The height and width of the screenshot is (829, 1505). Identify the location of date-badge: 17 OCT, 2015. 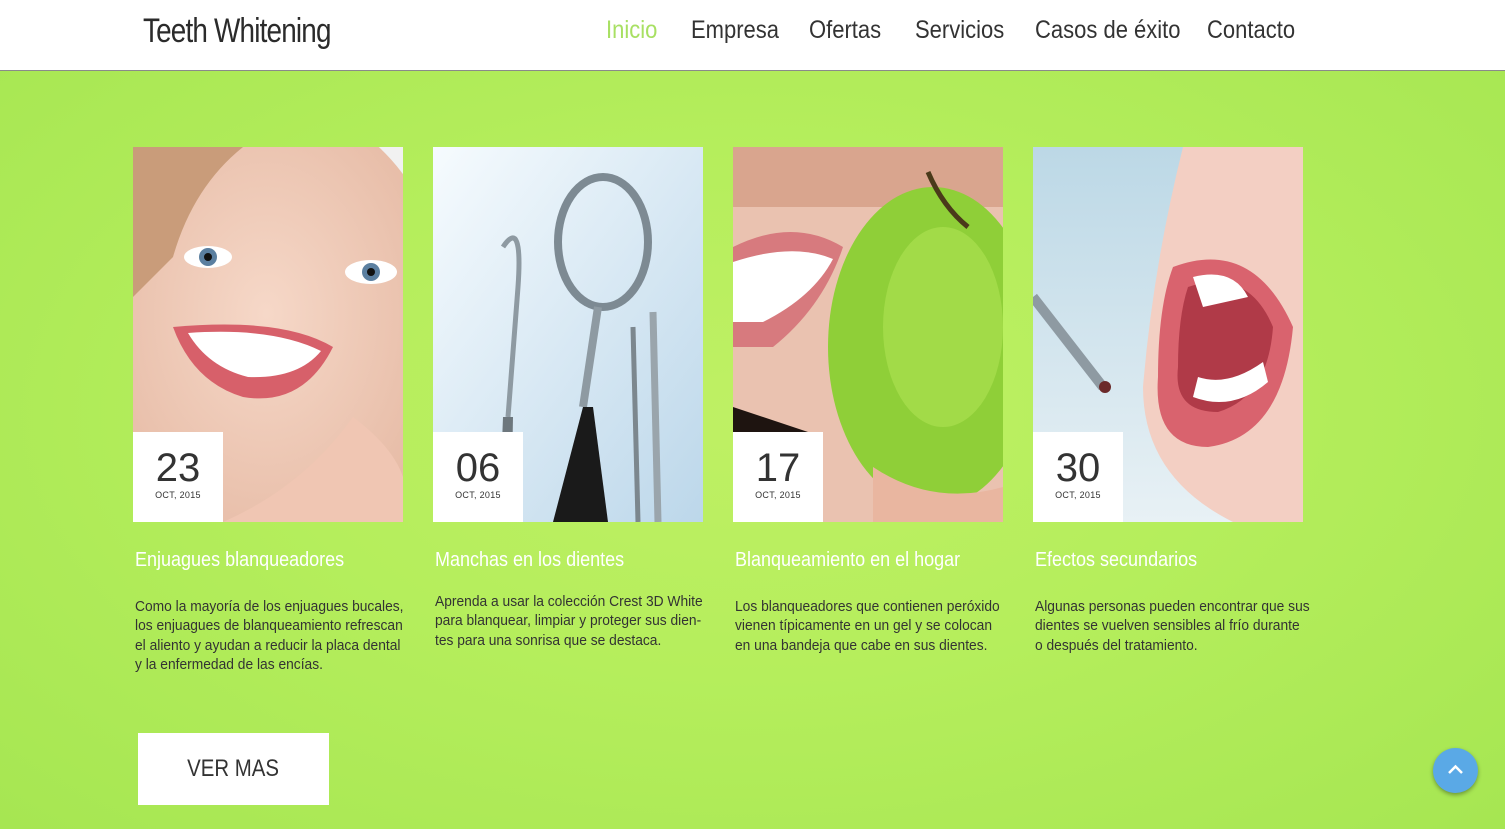
(778, 477).